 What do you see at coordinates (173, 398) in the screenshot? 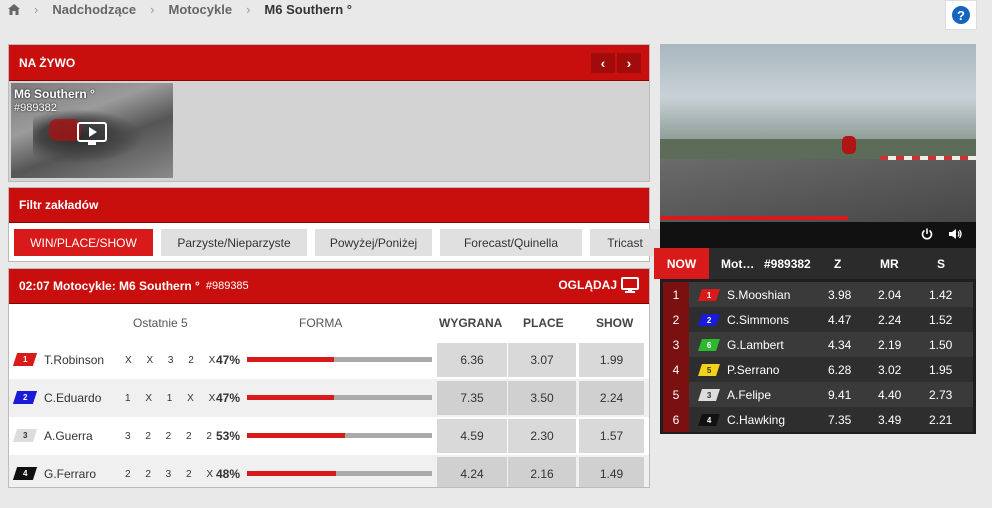
I see `runner-last5: 1 X 1 X X` at bounding box center [173, 398].